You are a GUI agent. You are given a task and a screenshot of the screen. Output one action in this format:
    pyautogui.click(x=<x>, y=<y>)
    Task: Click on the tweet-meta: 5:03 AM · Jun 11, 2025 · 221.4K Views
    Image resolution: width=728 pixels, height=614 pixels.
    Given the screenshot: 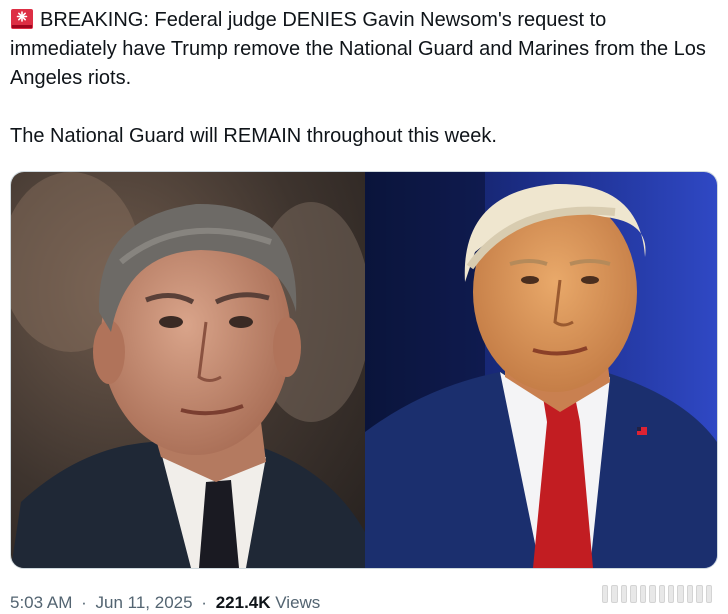 What is the action you would take?
    pyautogui.click(x=165, y=603)
    